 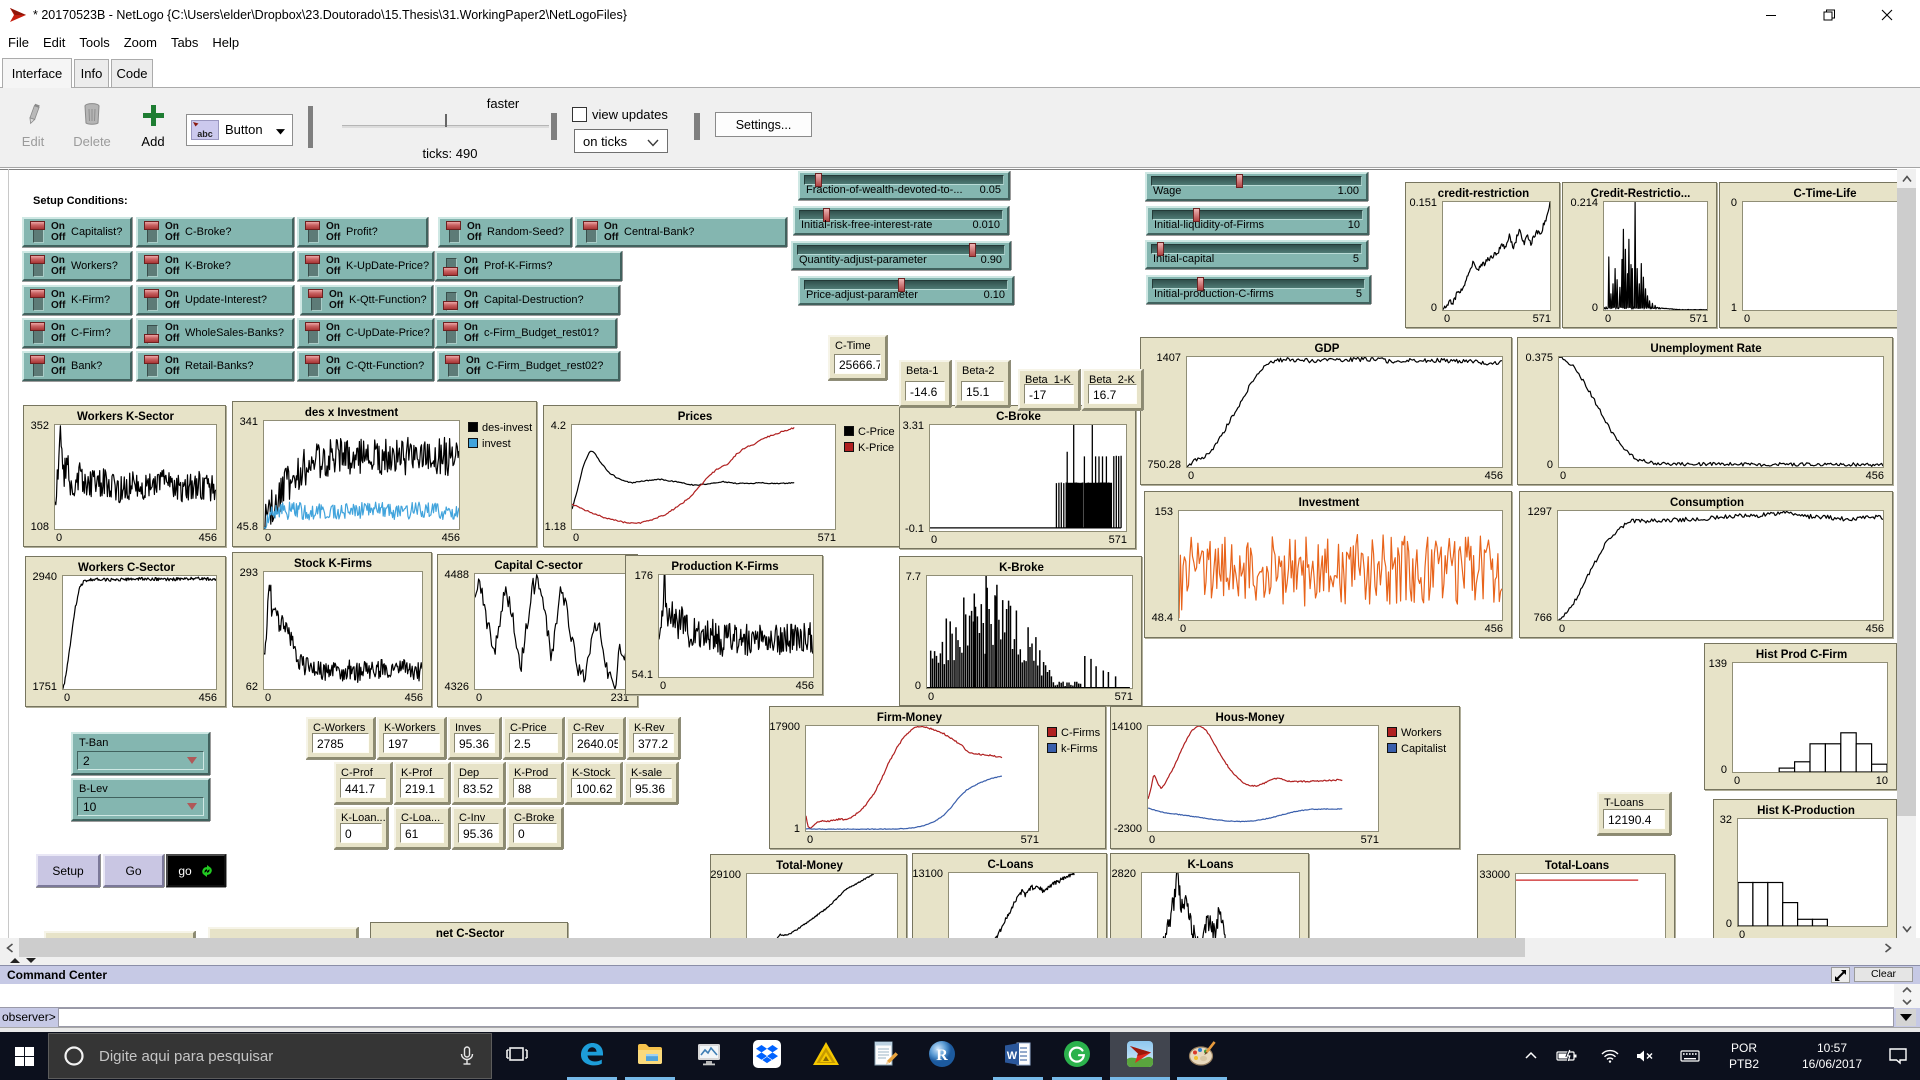 I want to click on view-updates-checkbox, so click(x=579, y=114).